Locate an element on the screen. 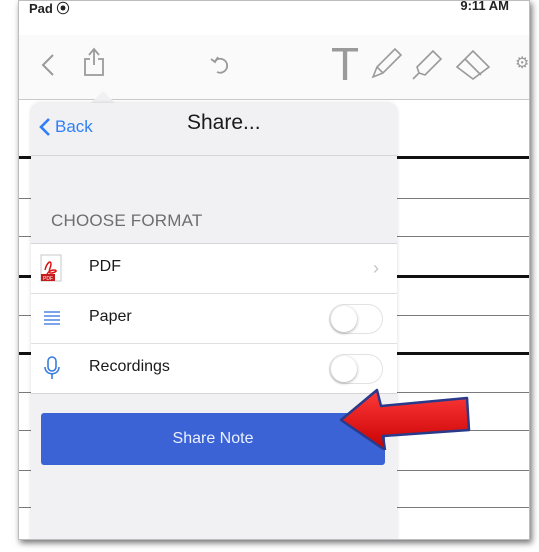  pen-icon is located at coordinates (386, 64).